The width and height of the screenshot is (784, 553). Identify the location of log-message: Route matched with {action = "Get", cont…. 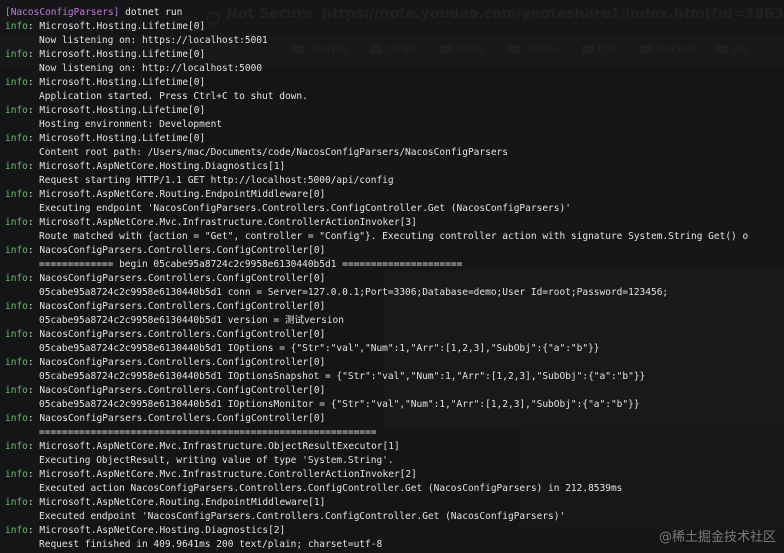
(394, 236).